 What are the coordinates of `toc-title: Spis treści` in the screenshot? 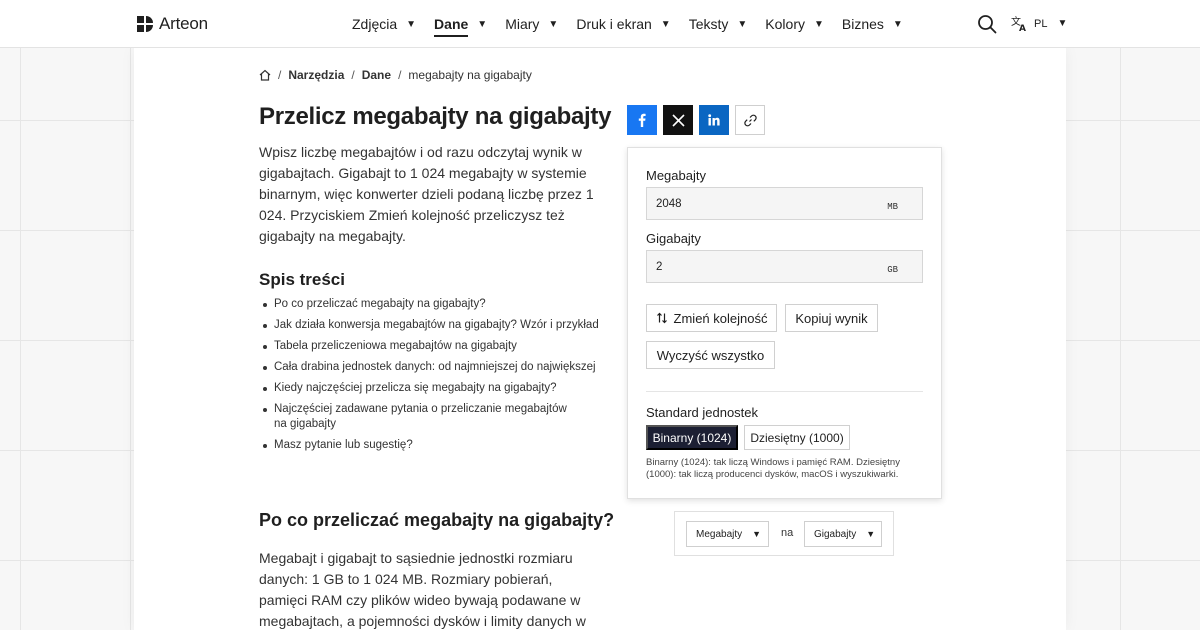 It's located at (302, 279).